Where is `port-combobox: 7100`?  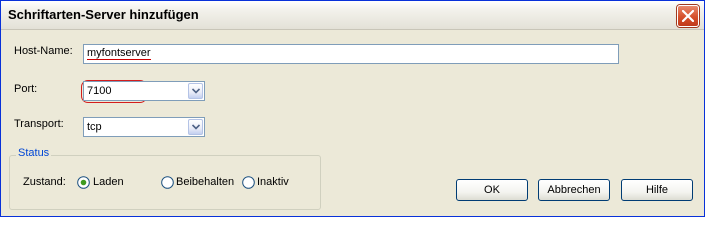
port-combobox: 7100 is located at coordinates (144, 91).